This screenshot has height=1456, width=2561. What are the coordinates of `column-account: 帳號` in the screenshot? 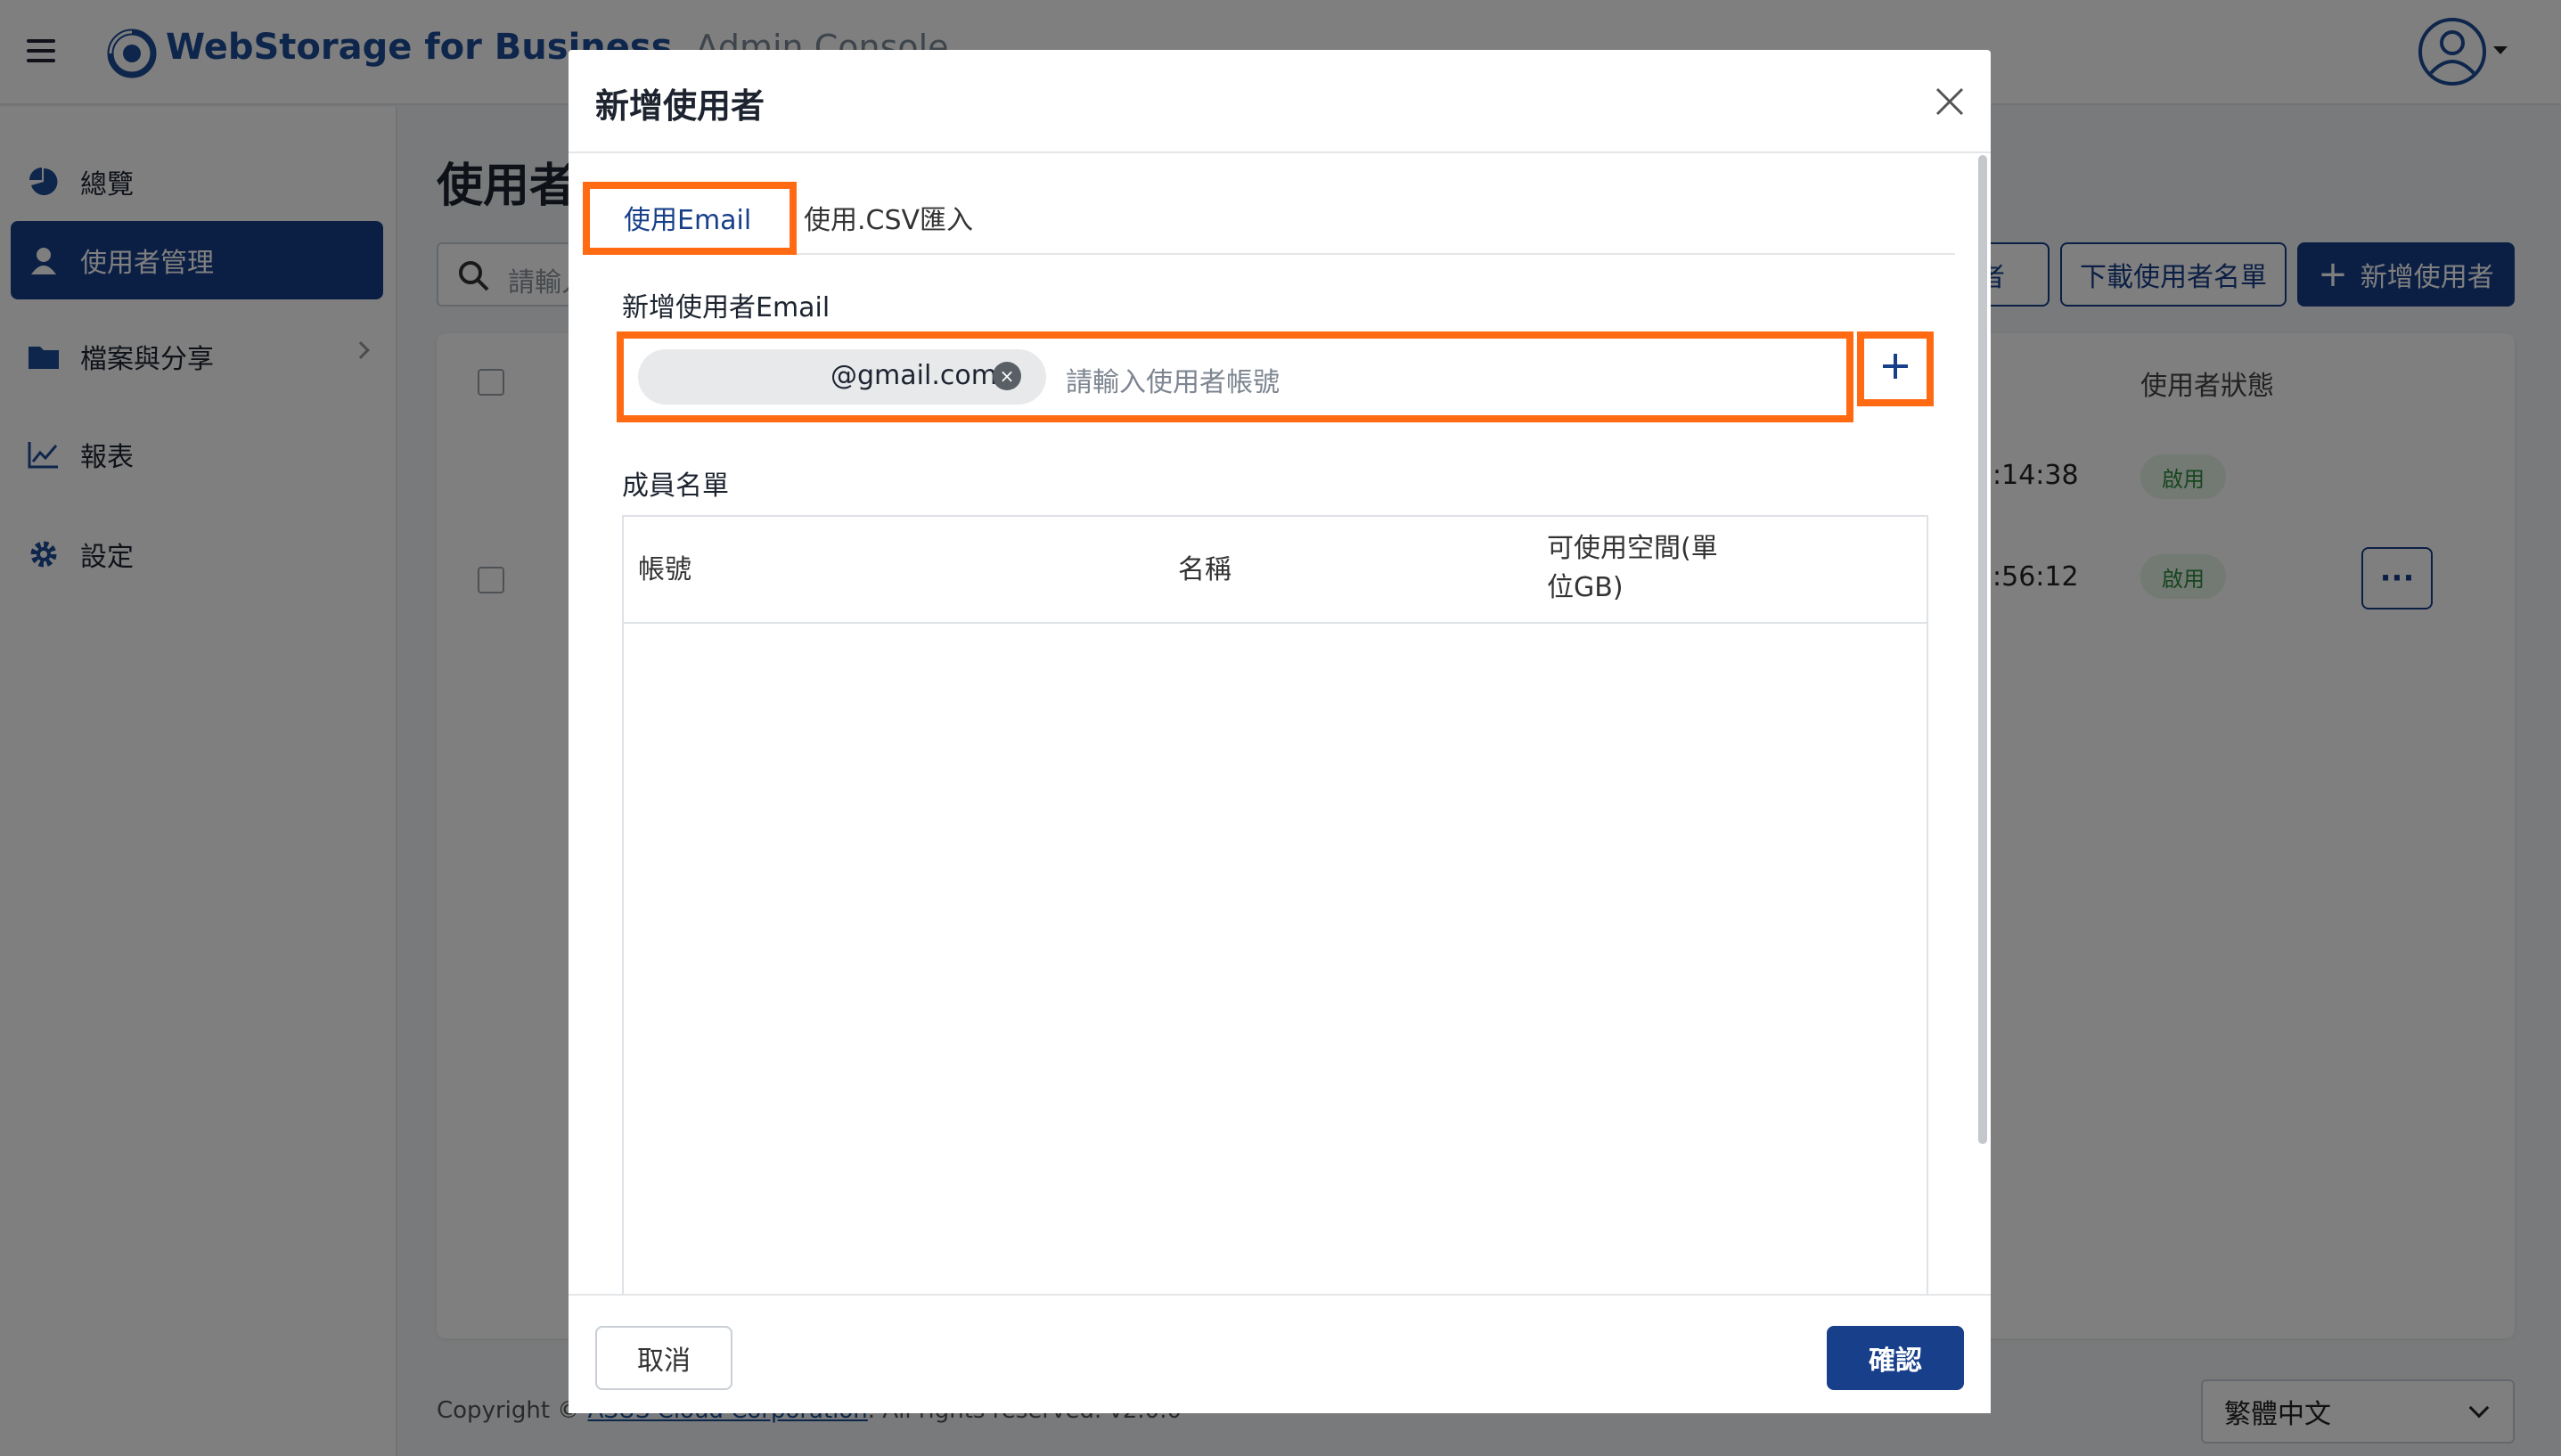 It's located at (664, 569).